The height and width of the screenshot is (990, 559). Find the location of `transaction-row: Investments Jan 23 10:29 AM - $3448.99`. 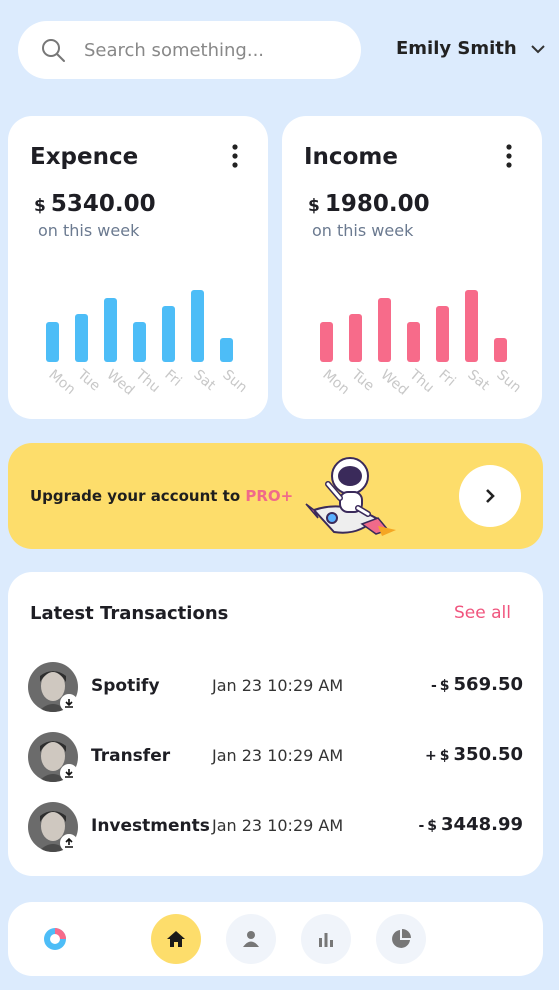

transaction-row: Investments Jan 23 10:29 AM - $3448.99 is located at coordinates (275, 828).